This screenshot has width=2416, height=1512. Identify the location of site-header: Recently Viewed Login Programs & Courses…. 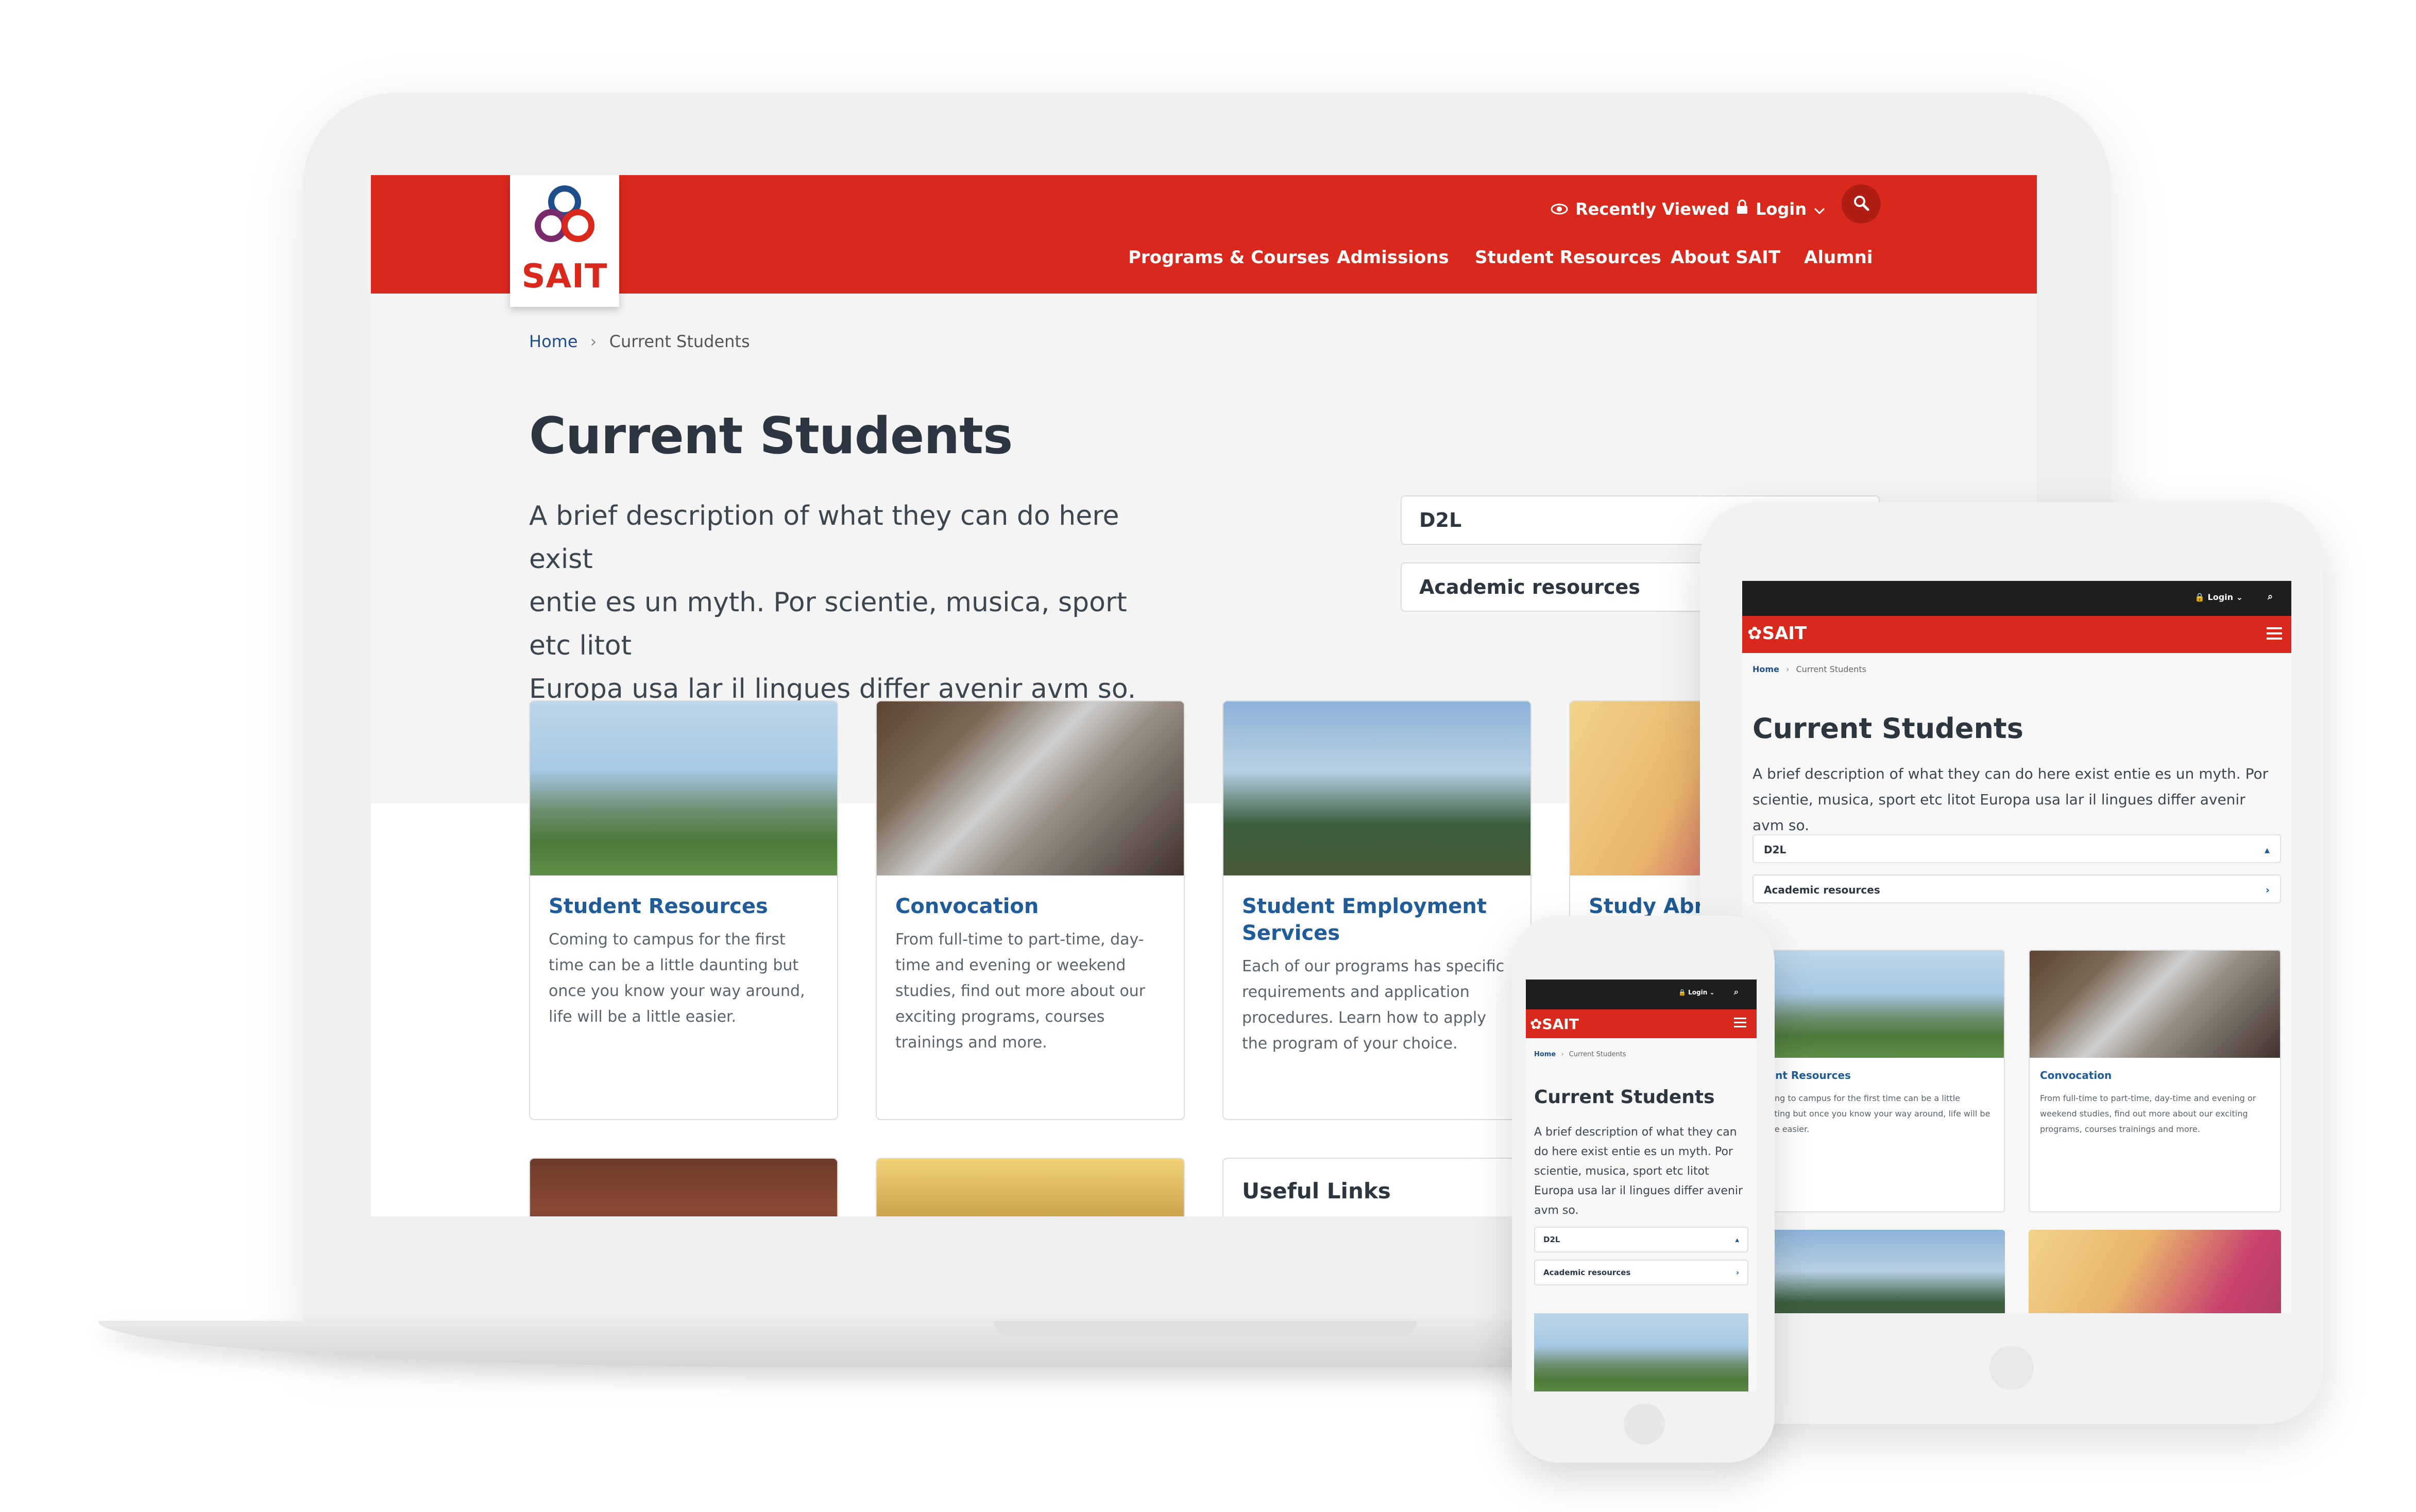
(1204, 235).